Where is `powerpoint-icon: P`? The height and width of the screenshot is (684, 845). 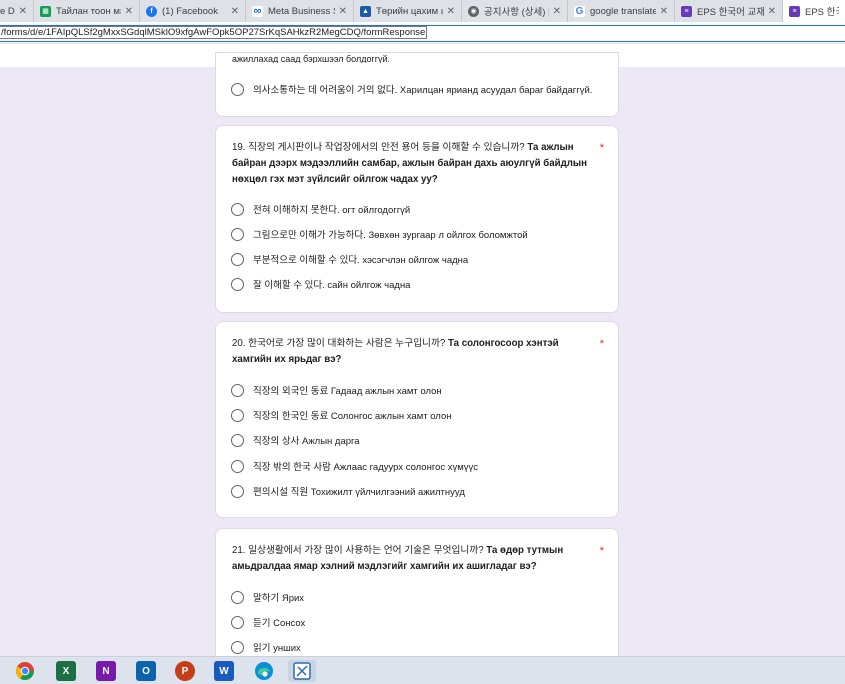
powerpoint-icon: P is located at coordinates (185, 671).